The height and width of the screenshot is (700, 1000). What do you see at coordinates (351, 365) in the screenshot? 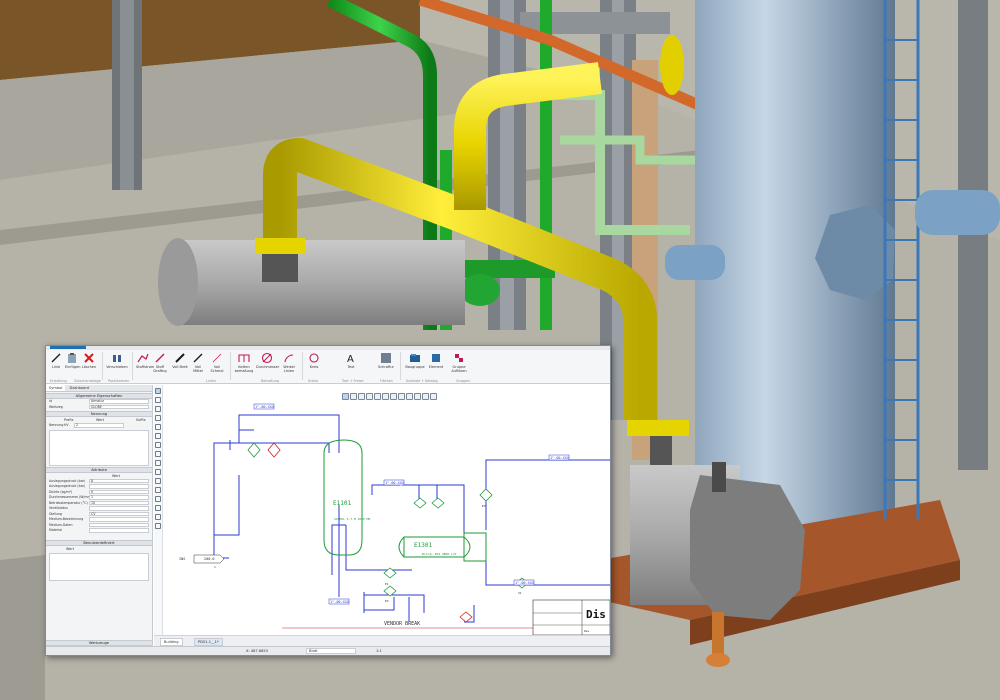
I see `text-button: A Text` at bounding box center [351, 365].